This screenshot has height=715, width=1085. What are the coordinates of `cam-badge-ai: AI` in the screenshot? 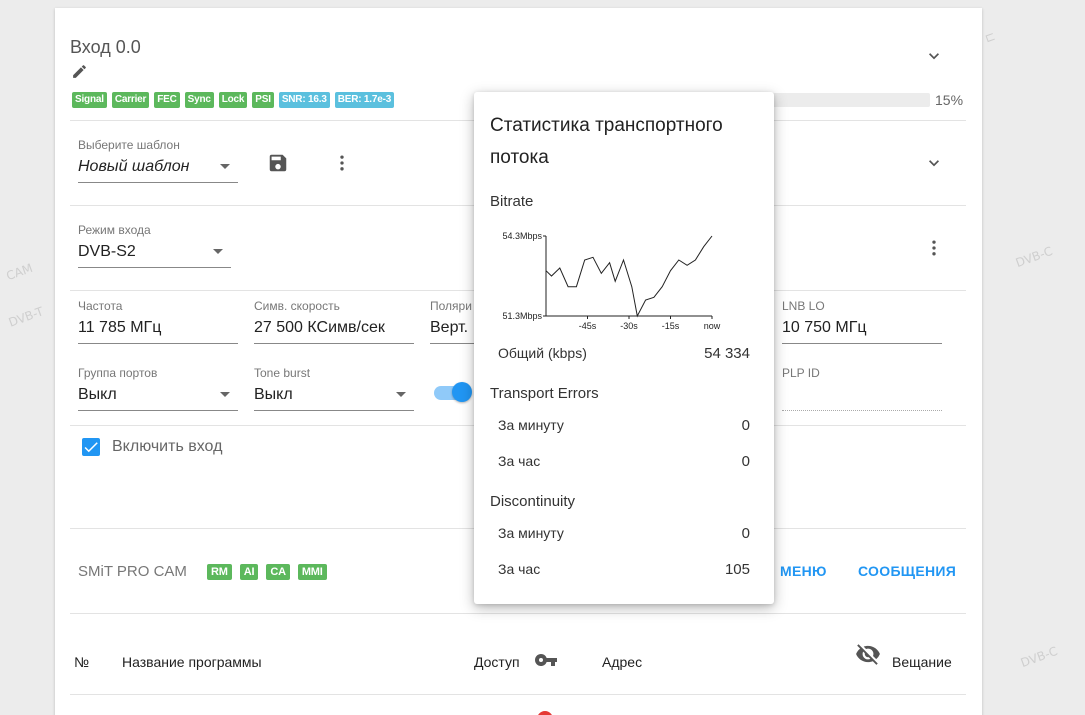 It's located at (249, 572).